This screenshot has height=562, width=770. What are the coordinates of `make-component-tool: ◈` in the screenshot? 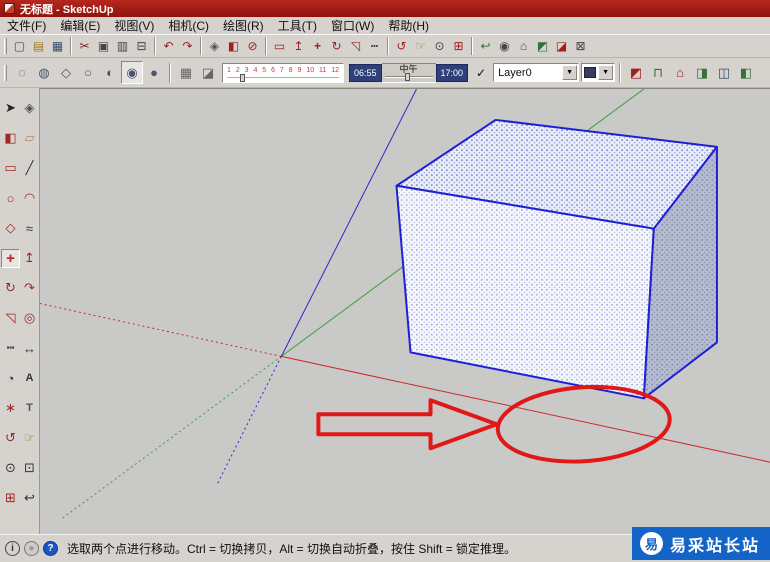 It's located at (29, 108).